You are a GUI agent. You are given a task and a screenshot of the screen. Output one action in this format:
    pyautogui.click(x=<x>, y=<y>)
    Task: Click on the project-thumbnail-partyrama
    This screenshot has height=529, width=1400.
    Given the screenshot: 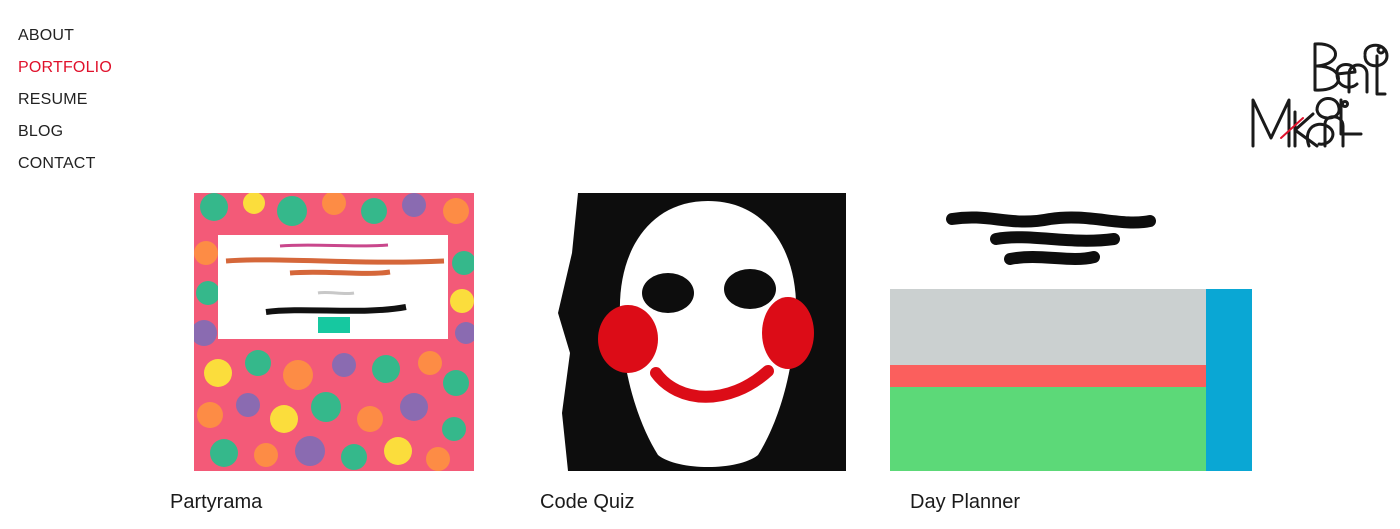 What is the action you would take?
    pyautogui.click(x=334, y=332)
    